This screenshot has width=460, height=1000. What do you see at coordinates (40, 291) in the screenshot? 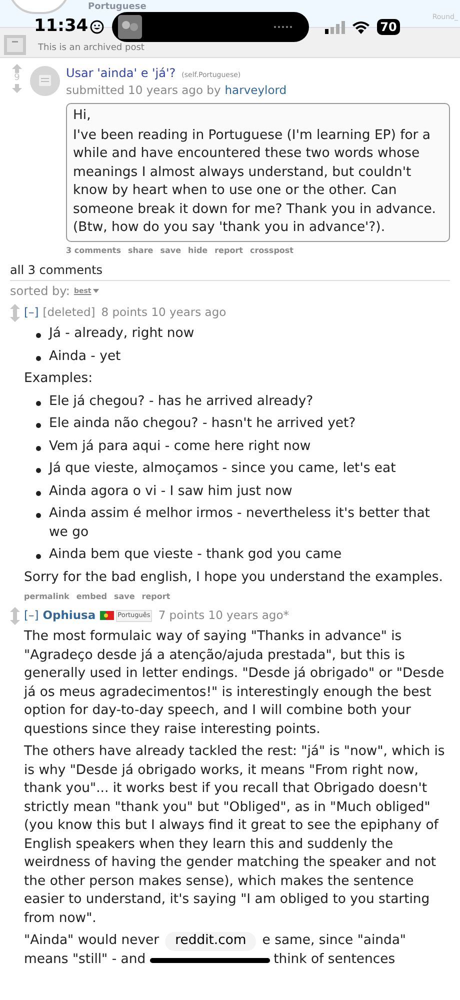
I see `sort-label: sorted by:` at bounding box center [40, 291].